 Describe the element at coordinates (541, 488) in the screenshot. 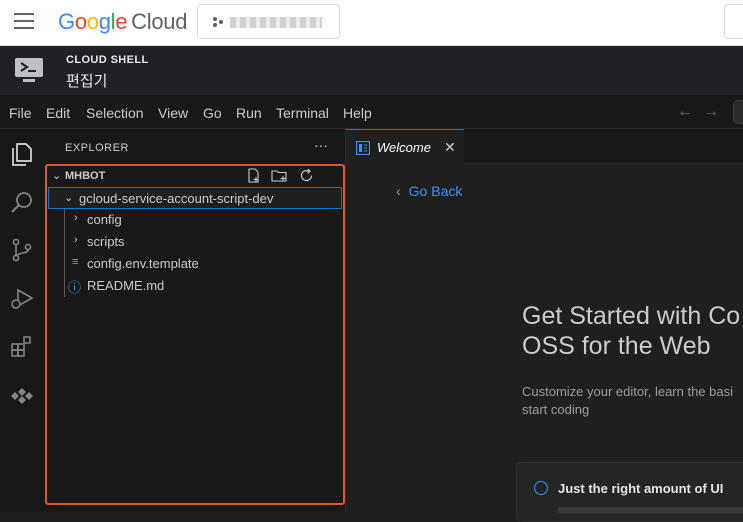

I see `step-radio-icon` at that location.